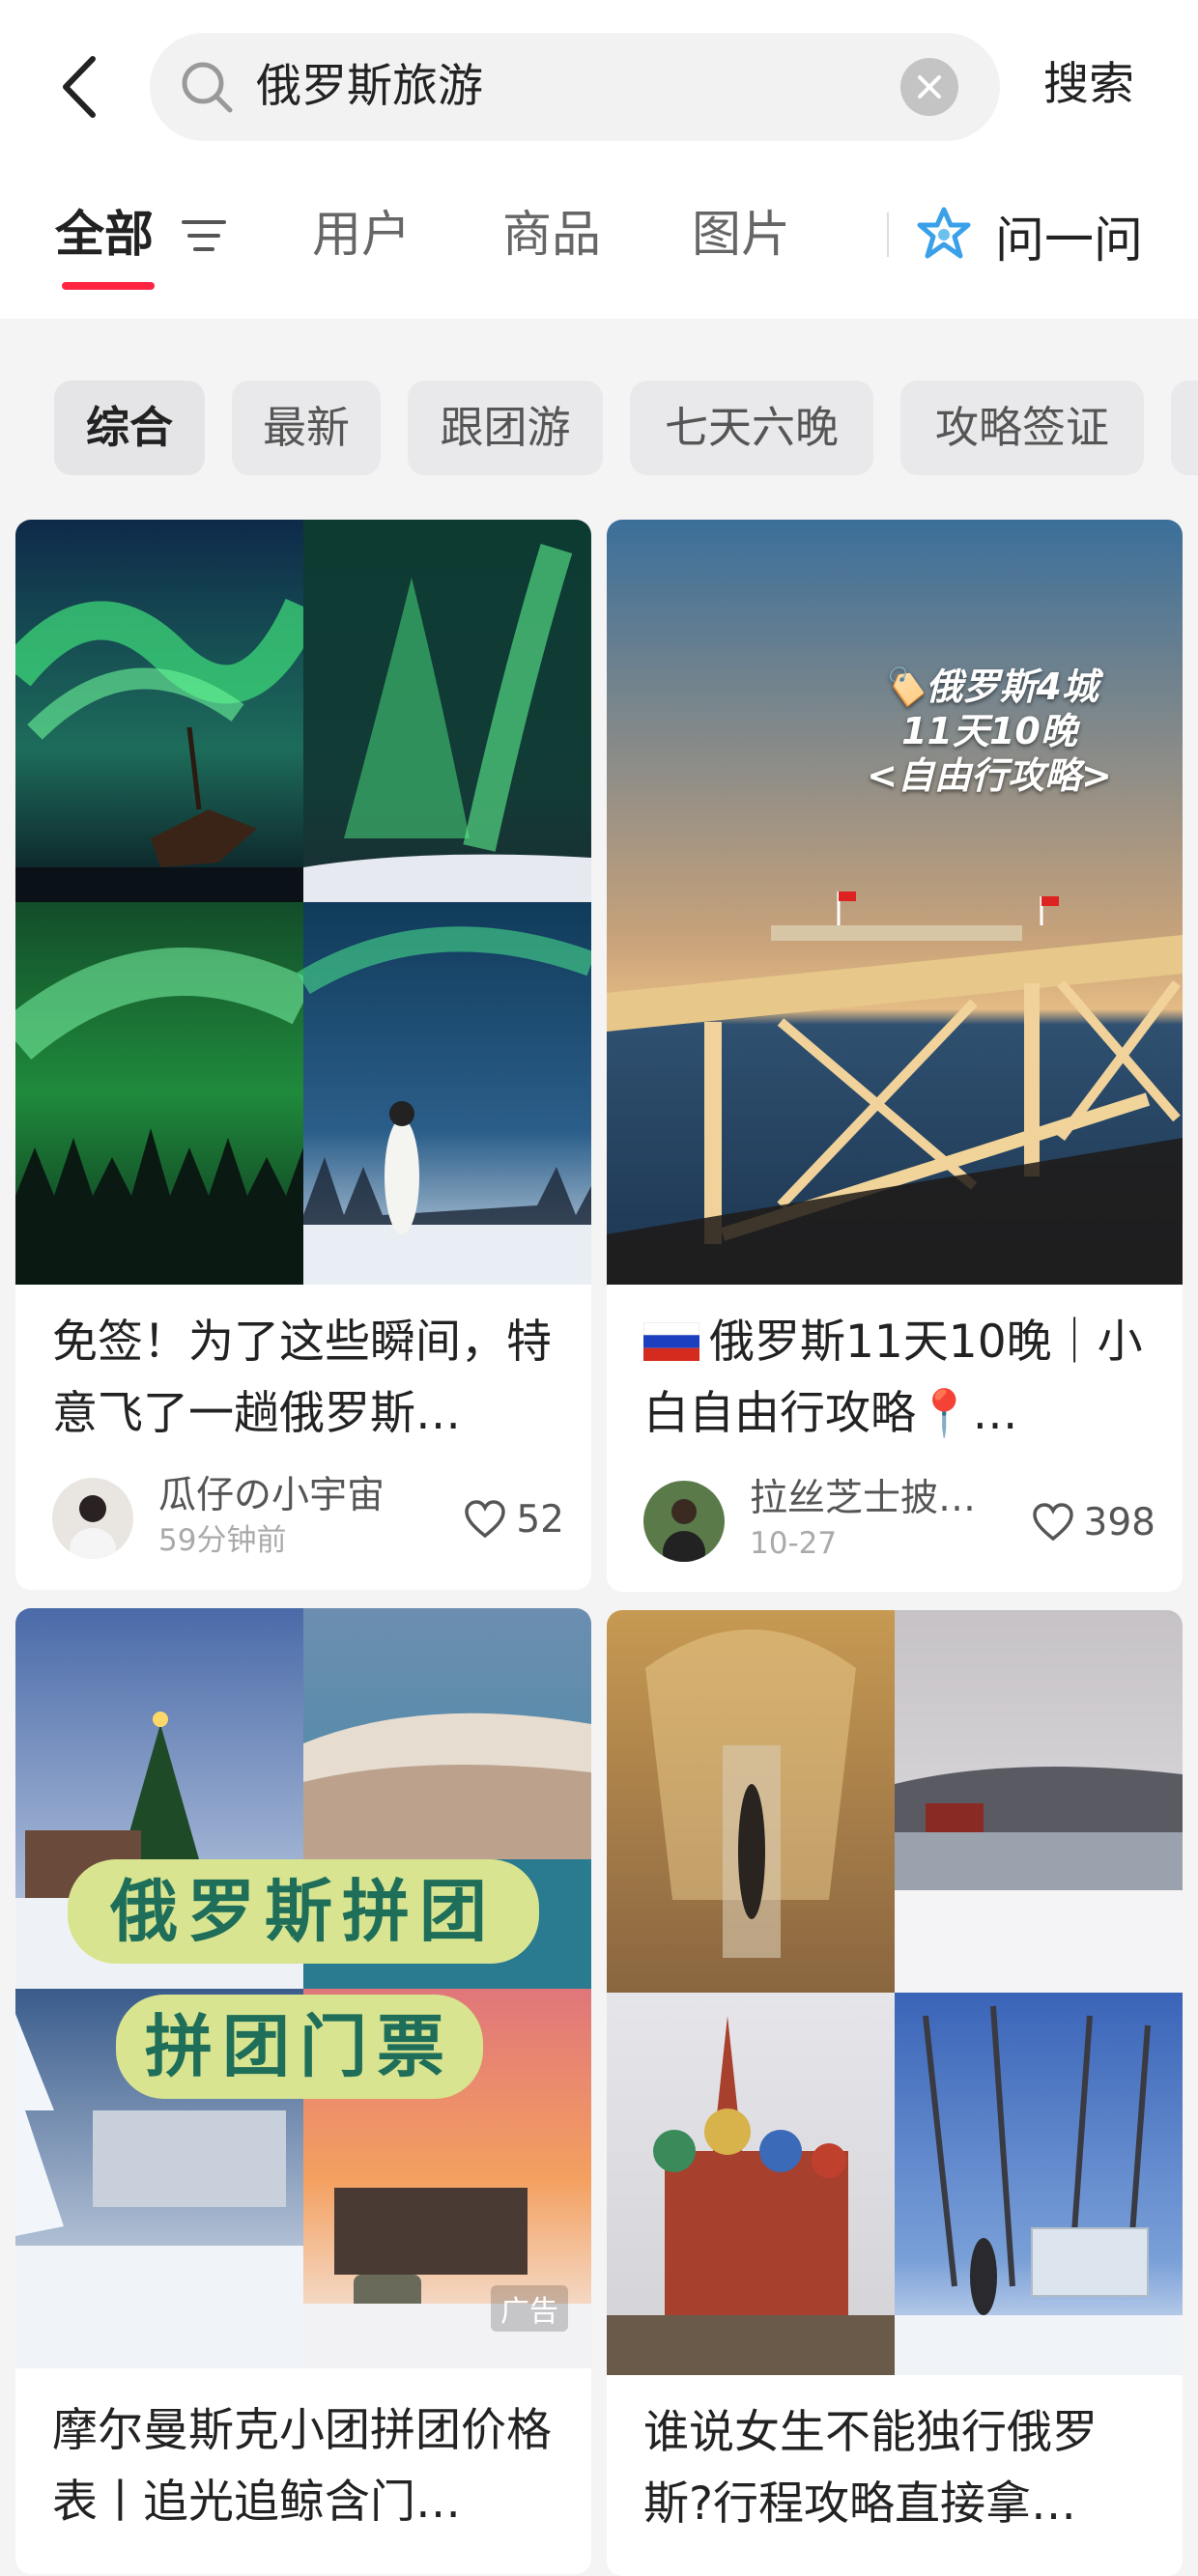 This screenshot has width=1198, height=2576. What do you see at coordinates (1119, 1522) in the screenshot?
I see `like-count: 398` at bounding box center [1119, 1522].